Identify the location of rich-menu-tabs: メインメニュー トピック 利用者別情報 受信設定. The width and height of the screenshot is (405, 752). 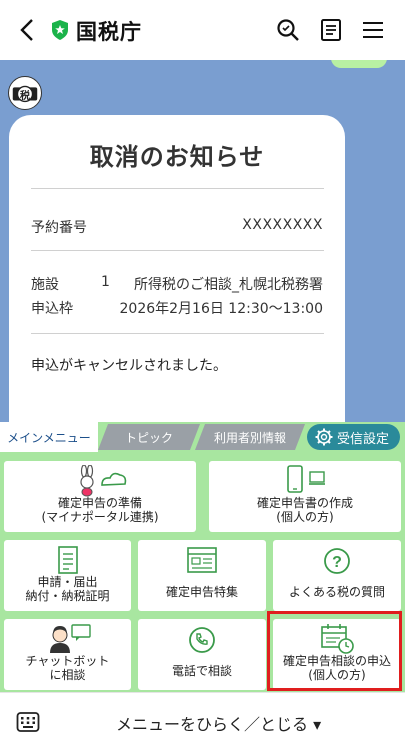
(202, 437).